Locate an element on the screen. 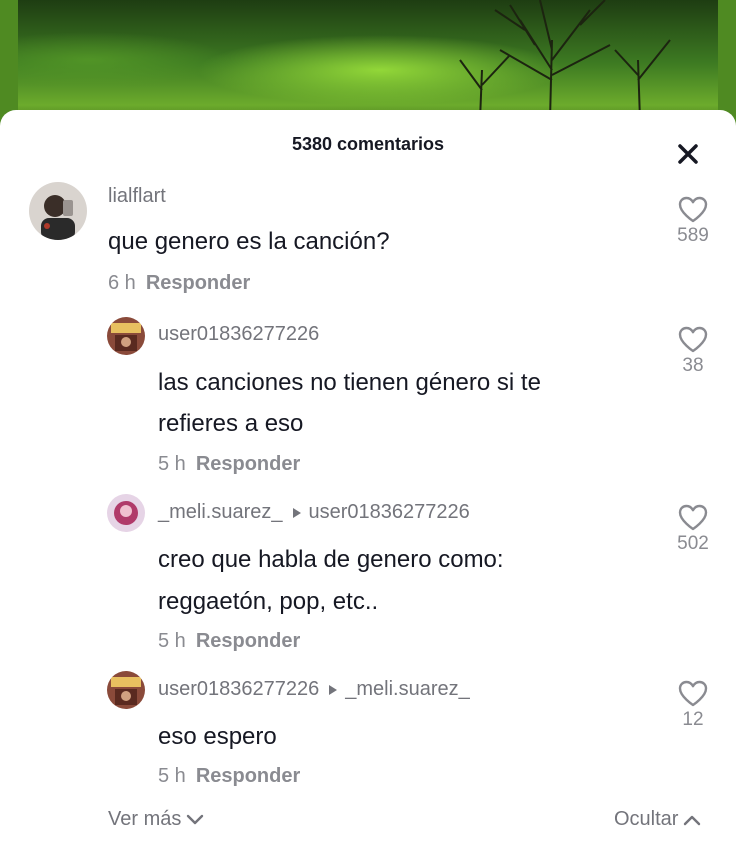 This screenshot has height=848, width=736. view-more-label: Ver más is located at coordinates (145, 819).